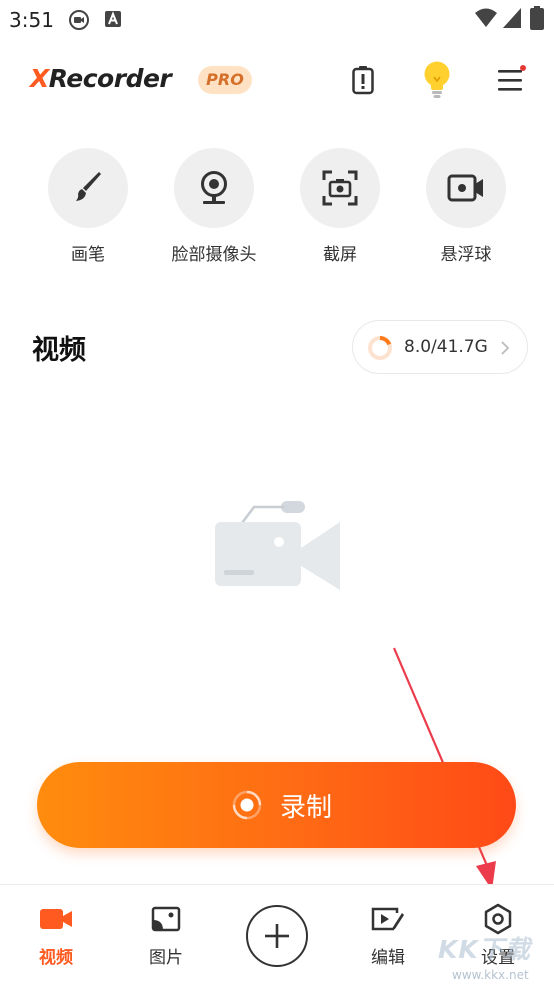 This screenshot has width=554, height=984. I want to click on tool-label: 悬浮球, so click(466, 255).